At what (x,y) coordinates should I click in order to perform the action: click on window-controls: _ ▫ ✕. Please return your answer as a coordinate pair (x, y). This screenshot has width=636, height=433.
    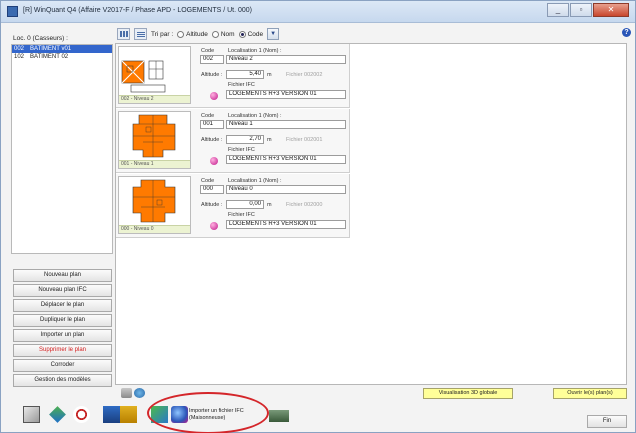
    Looking at the image, I should click on (588, 10).